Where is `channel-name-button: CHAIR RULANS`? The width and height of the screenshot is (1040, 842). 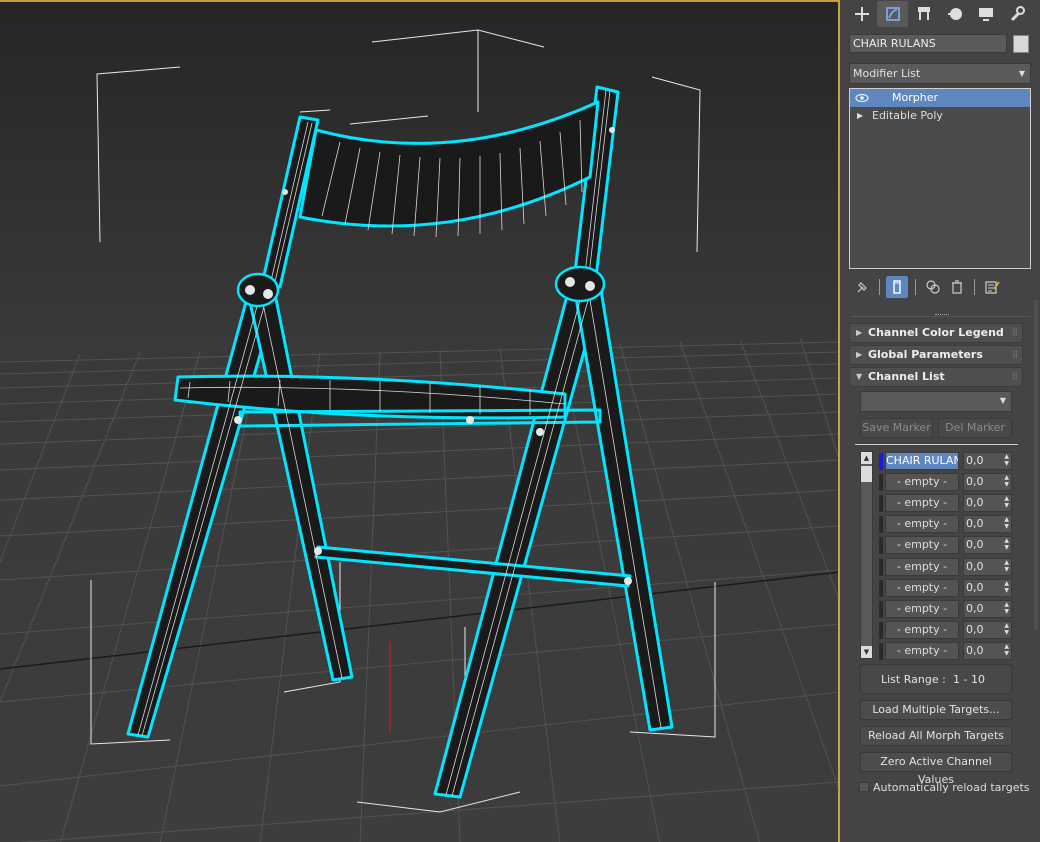
channel-name-button: CHAIR RULANS is located at coordinates (922, 461).